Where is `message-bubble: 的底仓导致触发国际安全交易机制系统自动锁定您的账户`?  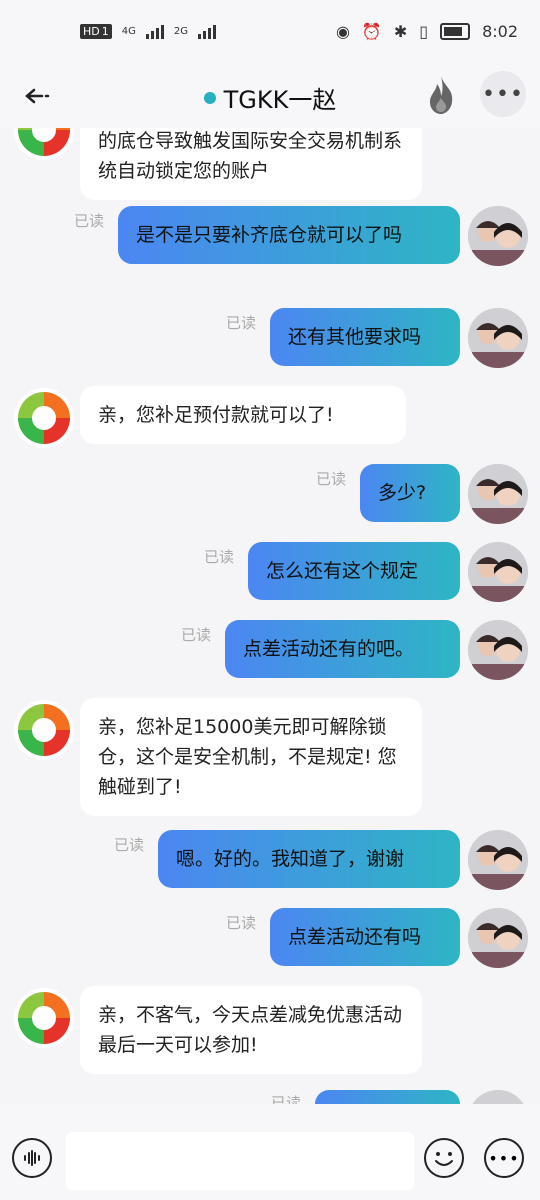 message-bubble: 的底仓导致触发国际安全交易机制系统自动锁定您的账户 is located at coordinates (251, 164).